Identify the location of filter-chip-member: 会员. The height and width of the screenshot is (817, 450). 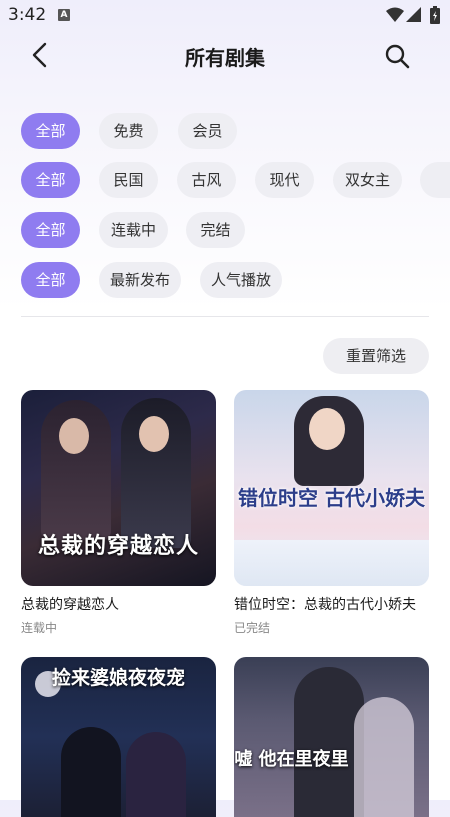
(207, 131).